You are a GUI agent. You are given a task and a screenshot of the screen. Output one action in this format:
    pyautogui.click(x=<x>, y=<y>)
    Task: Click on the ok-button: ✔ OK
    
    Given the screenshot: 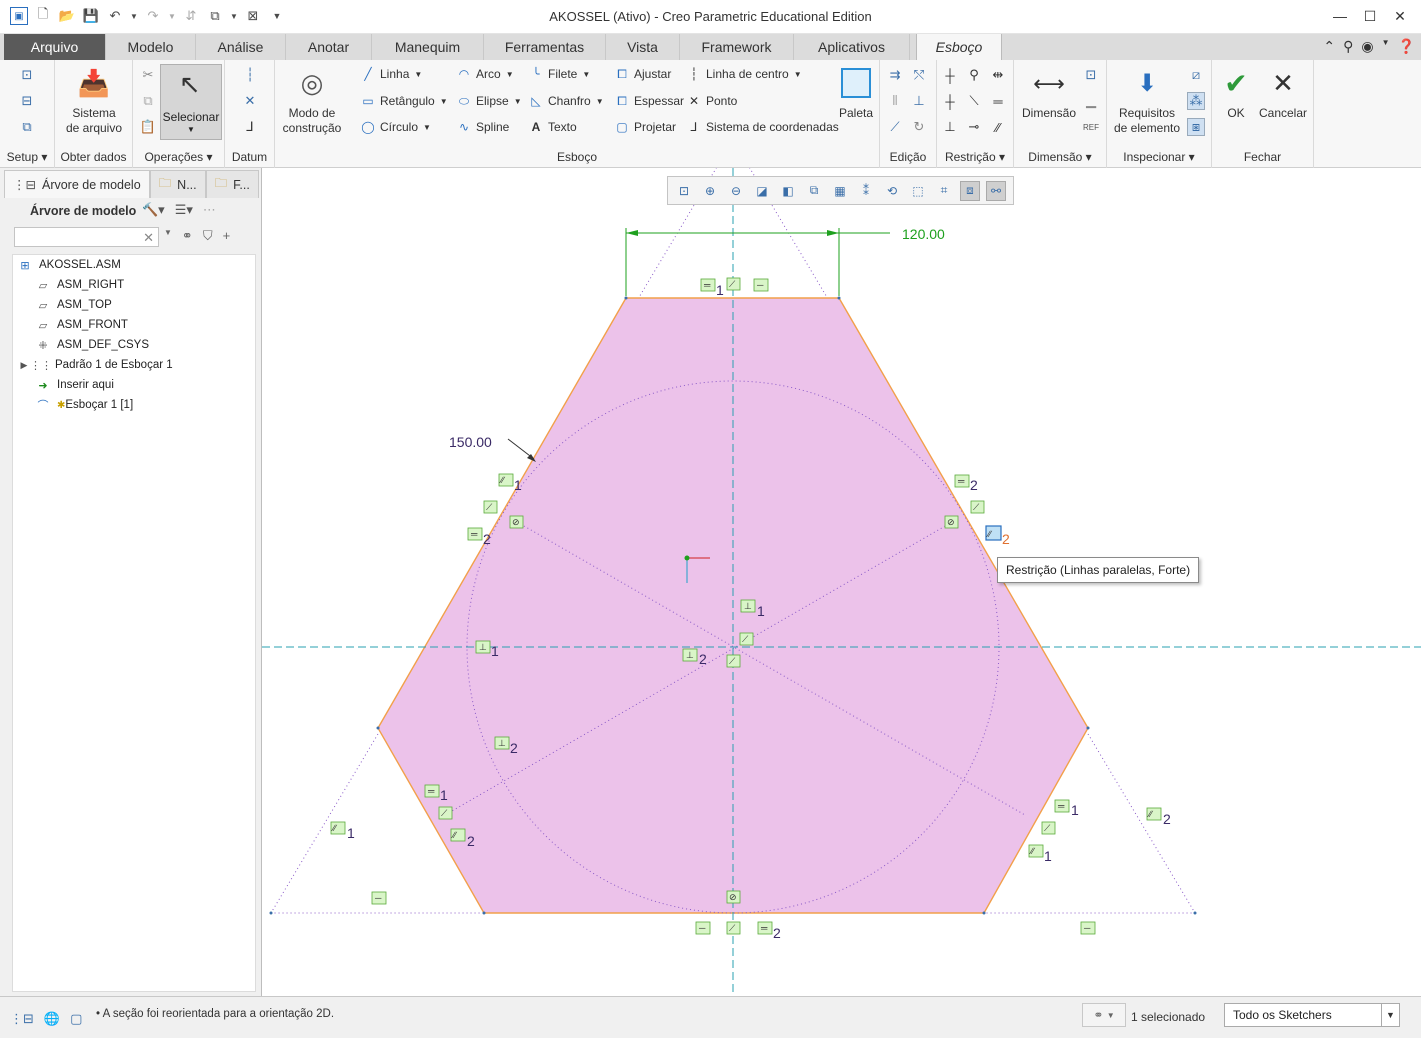 What is the action you would take?
    pyautogui.click(x=1236, y=92)
    